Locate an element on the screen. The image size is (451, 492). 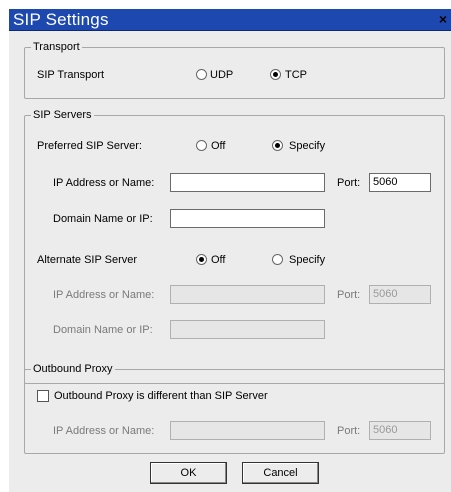
preferred-domain-label: Domain Name or IP: is located at coordinates (103, 219).